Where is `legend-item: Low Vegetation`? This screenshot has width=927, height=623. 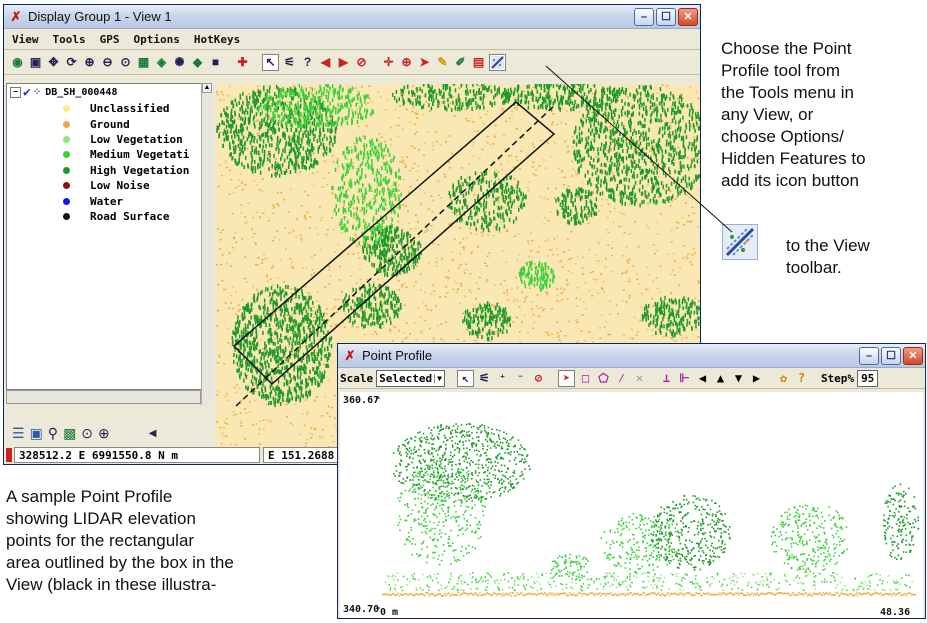
legend-item: Low Vegetation is located at coordinates (104, 139).